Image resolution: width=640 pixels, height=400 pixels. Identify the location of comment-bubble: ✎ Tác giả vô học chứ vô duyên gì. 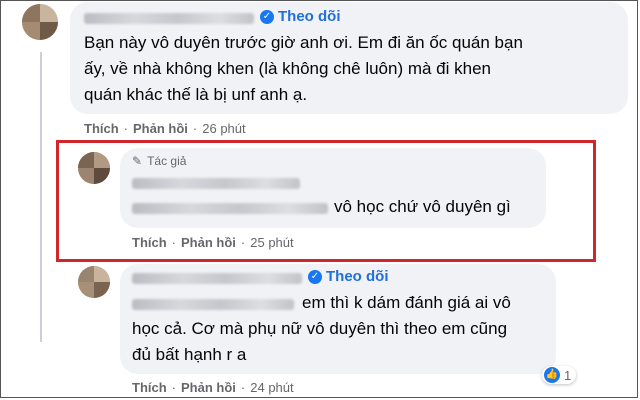
(333, 188).